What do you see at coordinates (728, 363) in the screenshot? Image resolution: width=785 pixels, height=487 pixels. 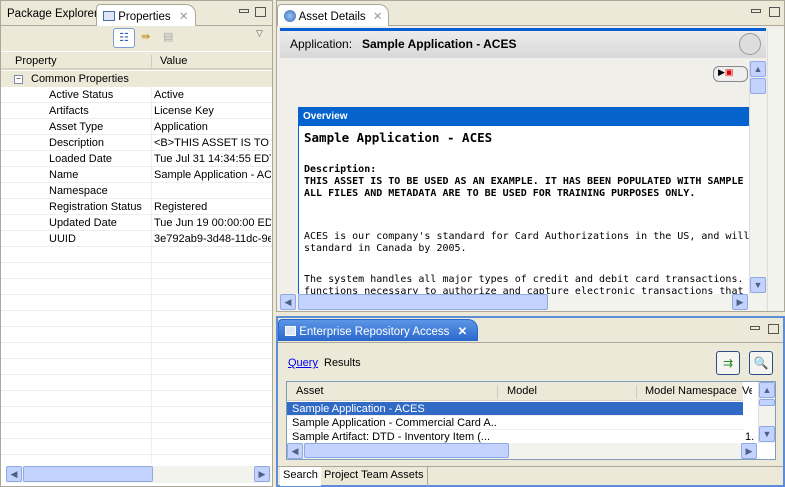 I see `import-button: ⇉` at bounding box center [728, 363].